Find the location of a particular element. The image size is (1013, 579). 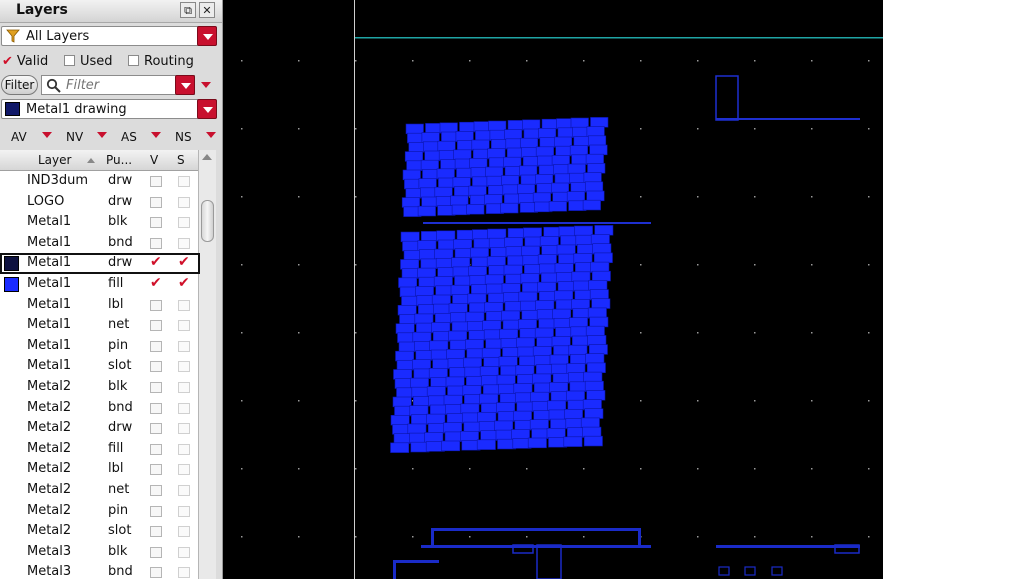

table-row: Metal1 lbl is located at coordinates (100, 305).